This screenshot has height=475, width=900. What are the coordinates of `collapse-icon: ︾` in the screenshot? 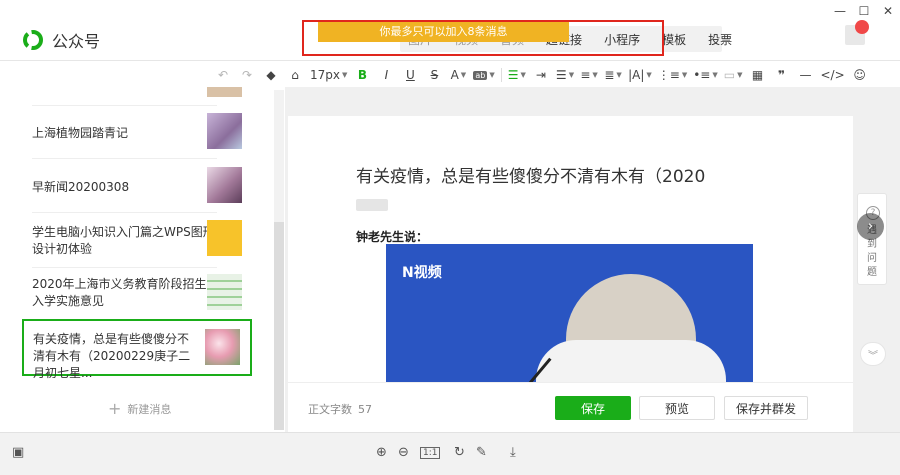 It's located at (873, 354).